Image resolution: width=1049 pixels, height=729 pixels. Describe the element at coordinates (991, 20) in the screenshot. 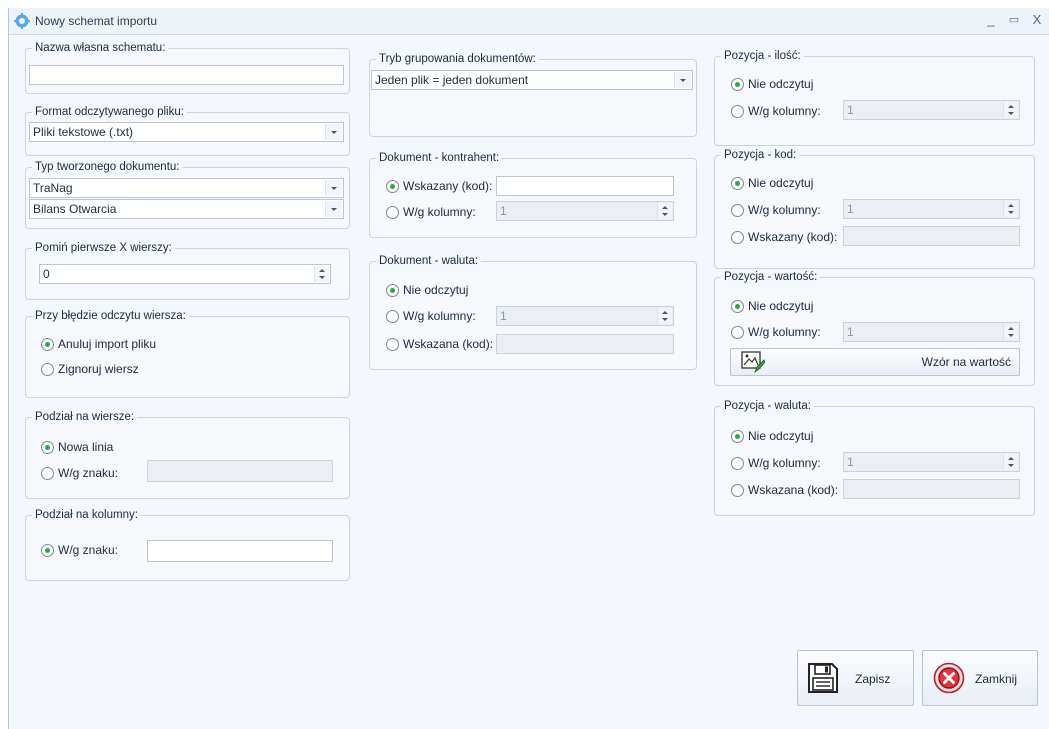

I see `minimize-button: _` at that location.